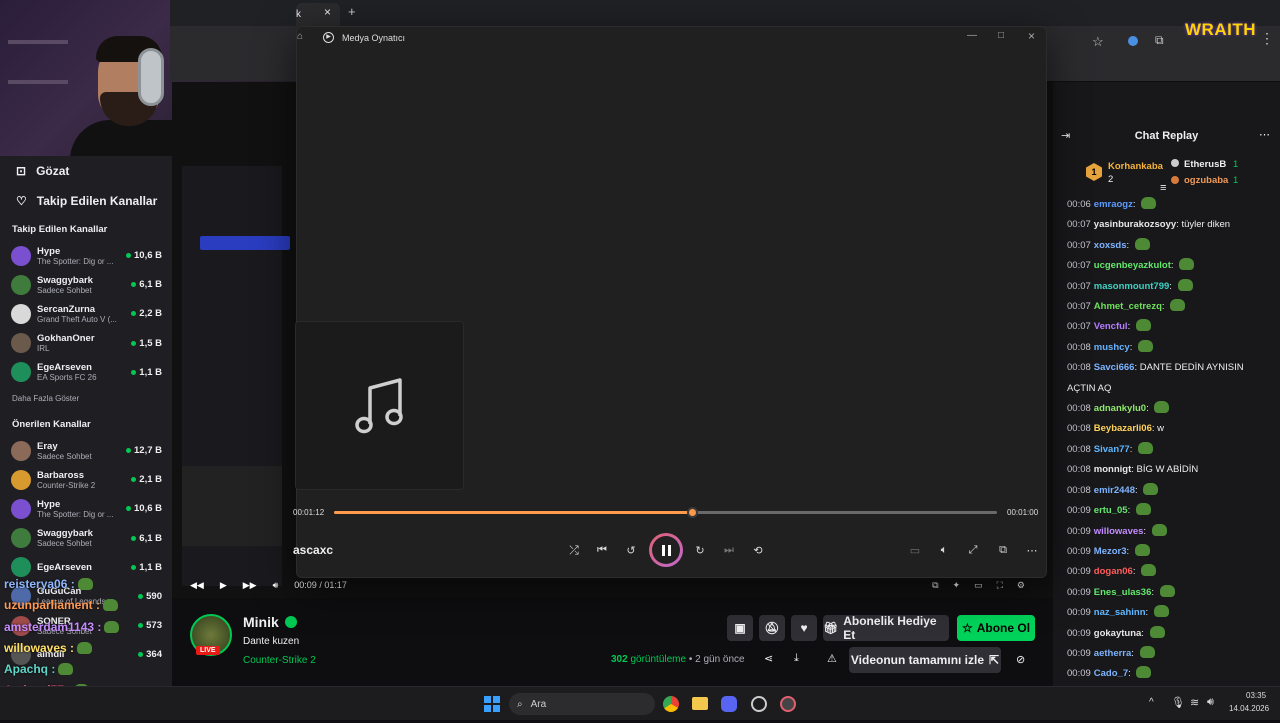  I want to click on message-time: 00:07, so click(1079, 327).